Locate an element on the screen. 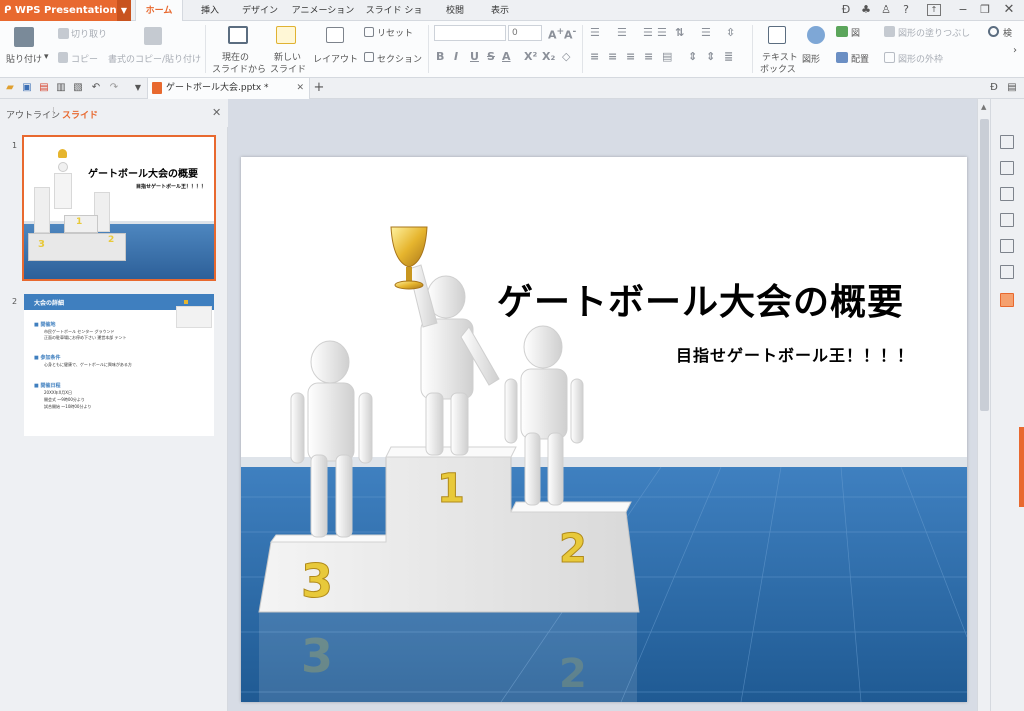 The height and width of the screenshot is (711, 1024). picture-button: 図 is located at coordinates (855, 32).